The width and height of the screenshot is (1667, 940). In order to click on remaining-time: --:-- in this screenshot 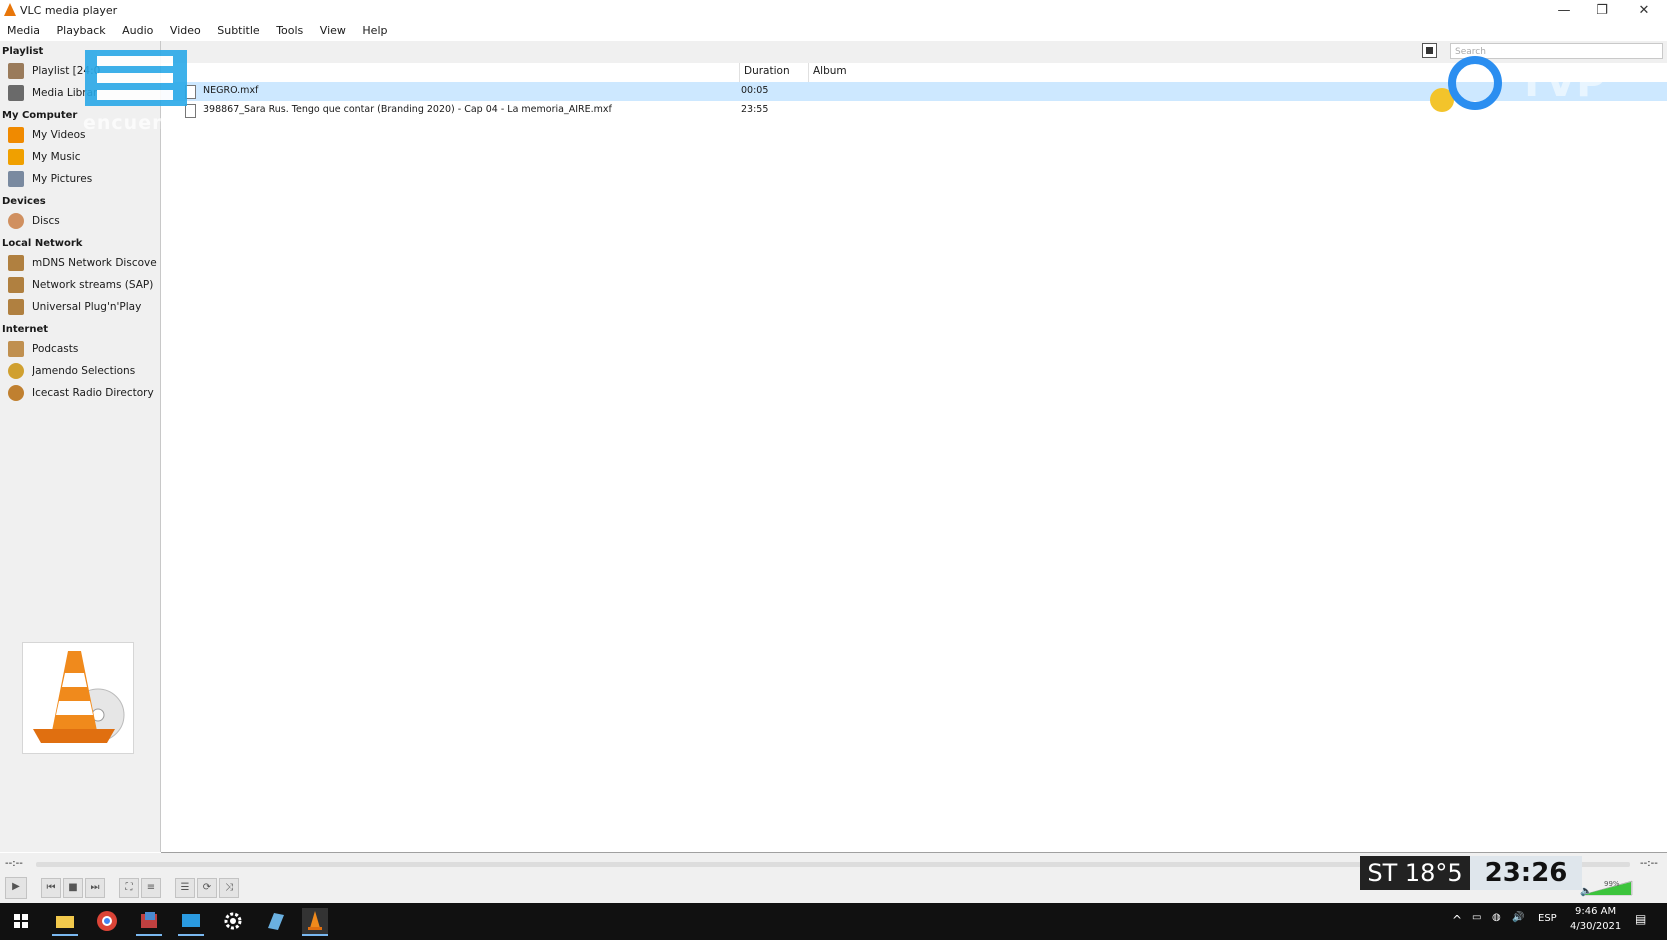, I will do `click(1649, 863)`.